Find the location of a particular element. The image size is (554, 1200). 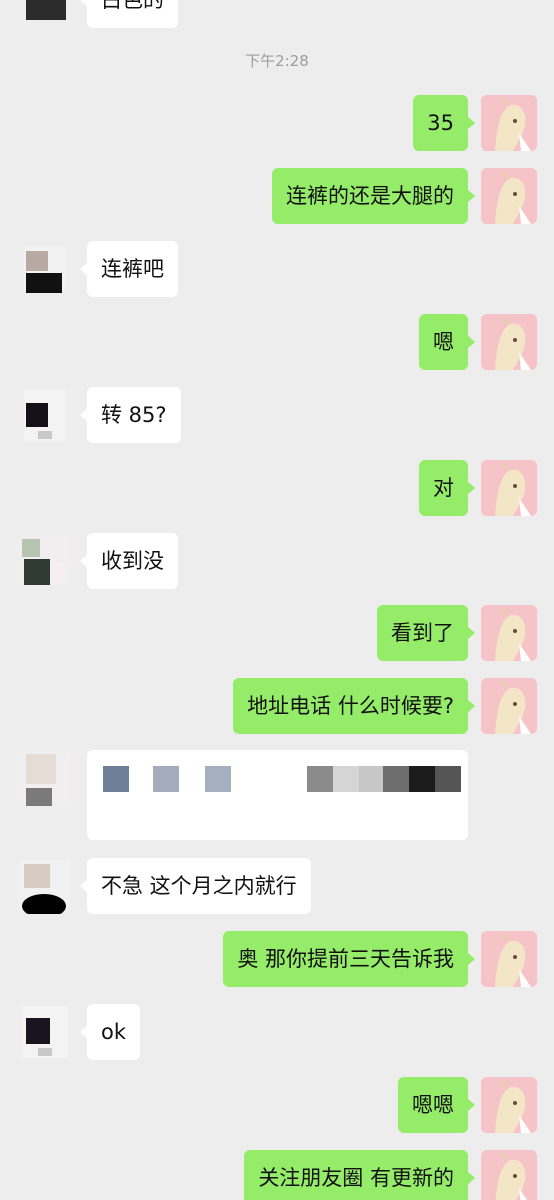

message-bubble: 收到没 is located at coordinates (129, 561).